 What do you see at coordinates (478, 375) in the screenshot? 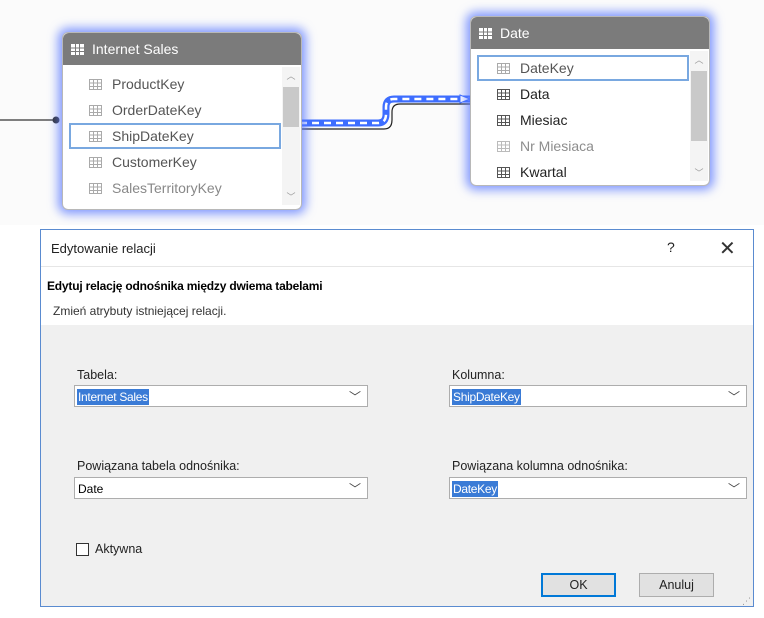
I see `column-label: Kolumna:` at bounding box center [478, 375].